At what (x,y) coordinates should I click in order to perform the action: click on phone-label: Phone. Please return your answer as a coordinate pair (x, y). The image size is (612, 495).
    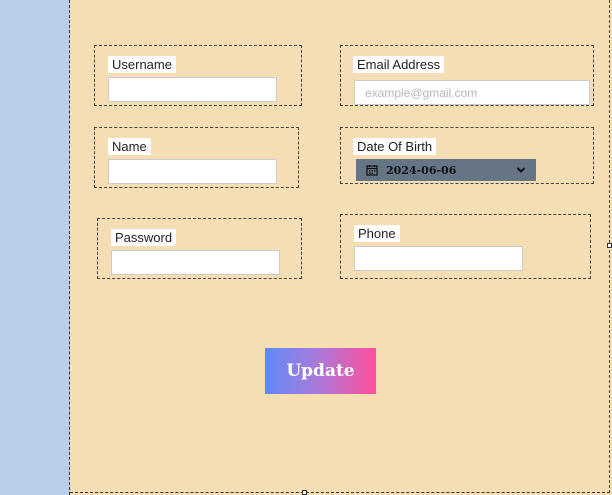
    Looking at the image, I should click on (377, 233).